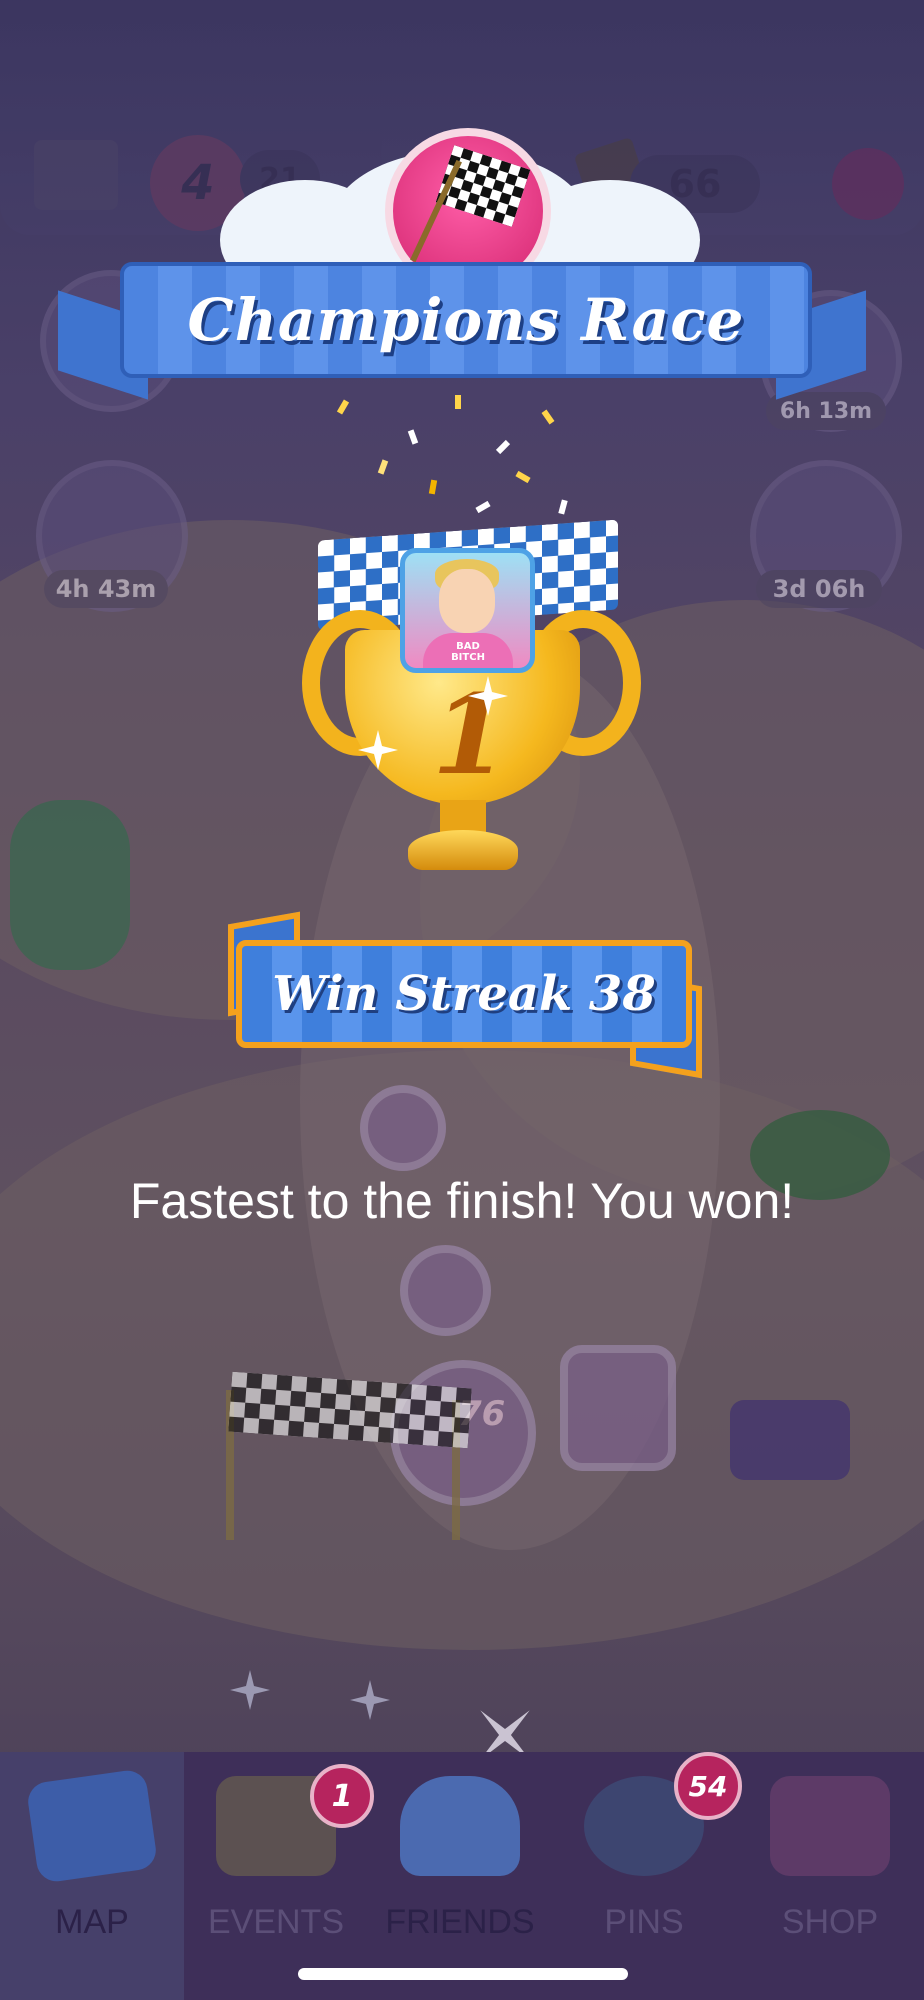  What do you see at coordinates (92, 1826) in the screenshot?
I see `map-icon` at bounding box center [92, 1826].